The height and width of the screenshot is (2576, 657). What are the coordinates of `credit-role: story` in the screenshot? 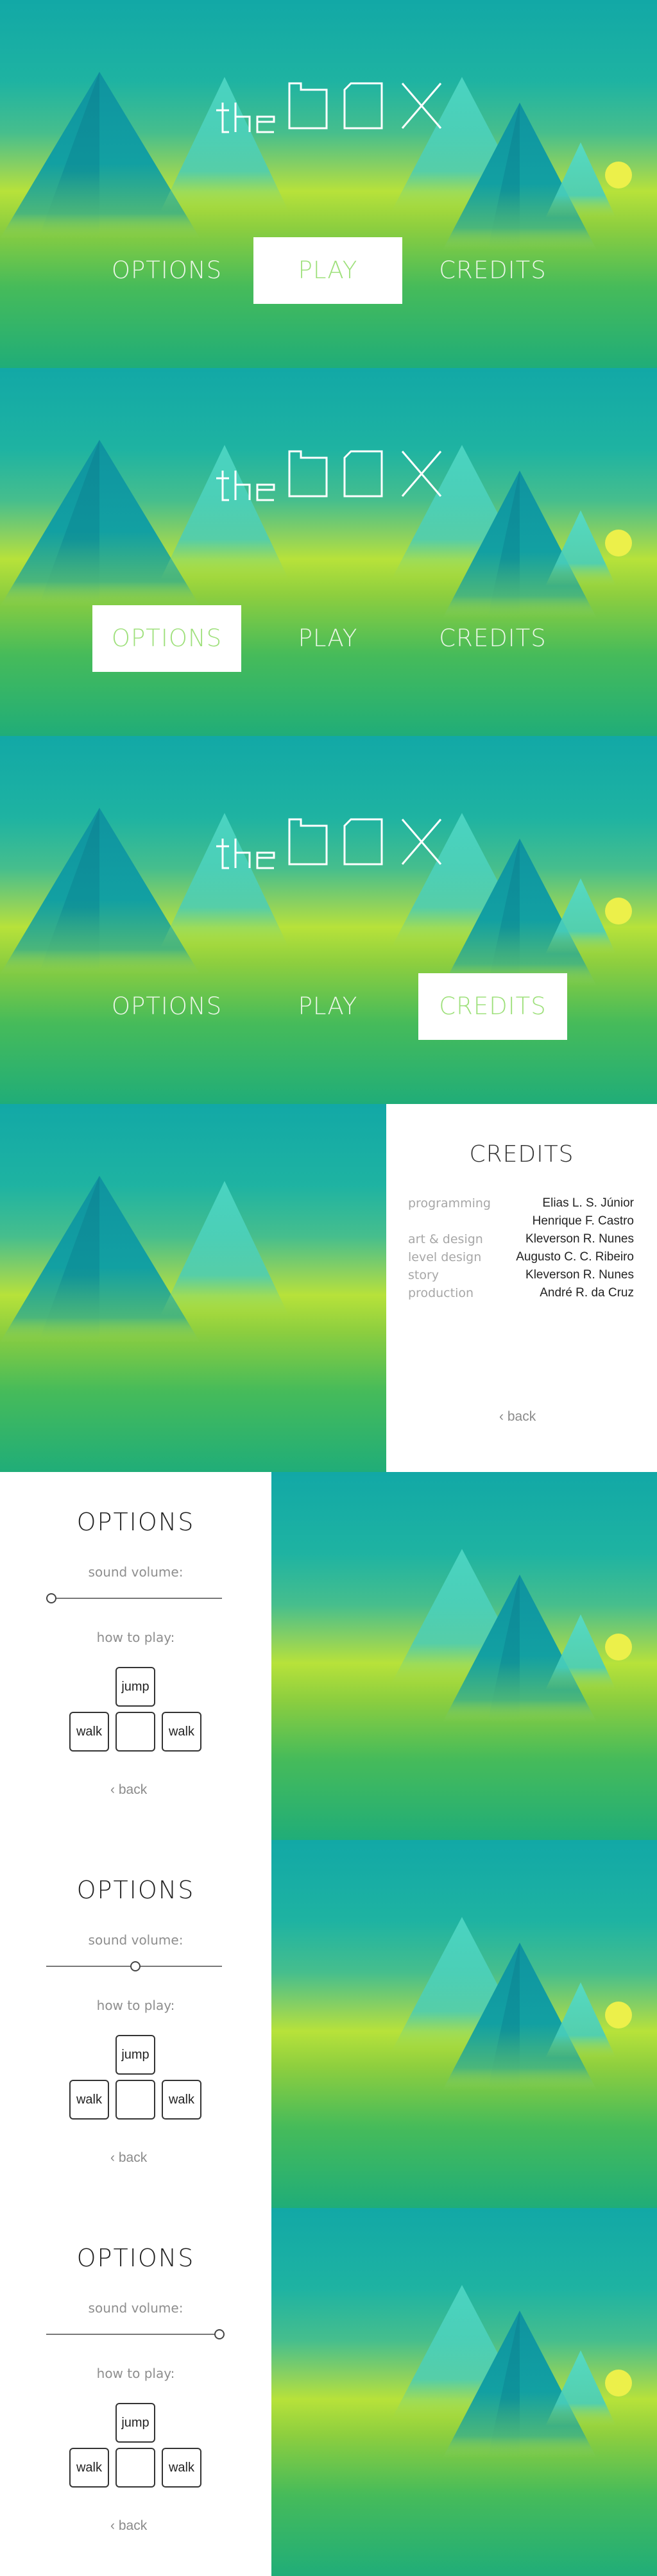 It's located at (423, 1275).